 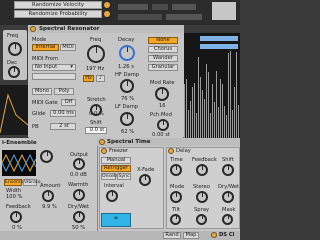 What do you see at coordinates (63, 113) in the screenshot?
I see `glide-field: 0.00 ms` at bounding box center [63, 113].